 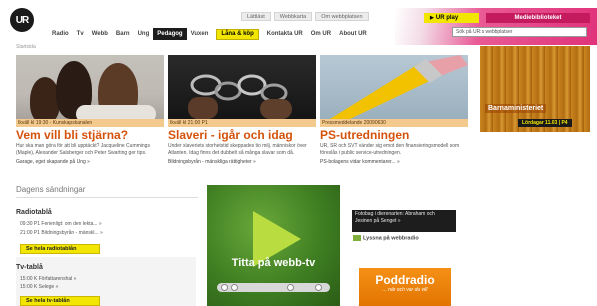 I want to click on webb-tv-player: Titta på webb-tv, so click(x=273, y=245).